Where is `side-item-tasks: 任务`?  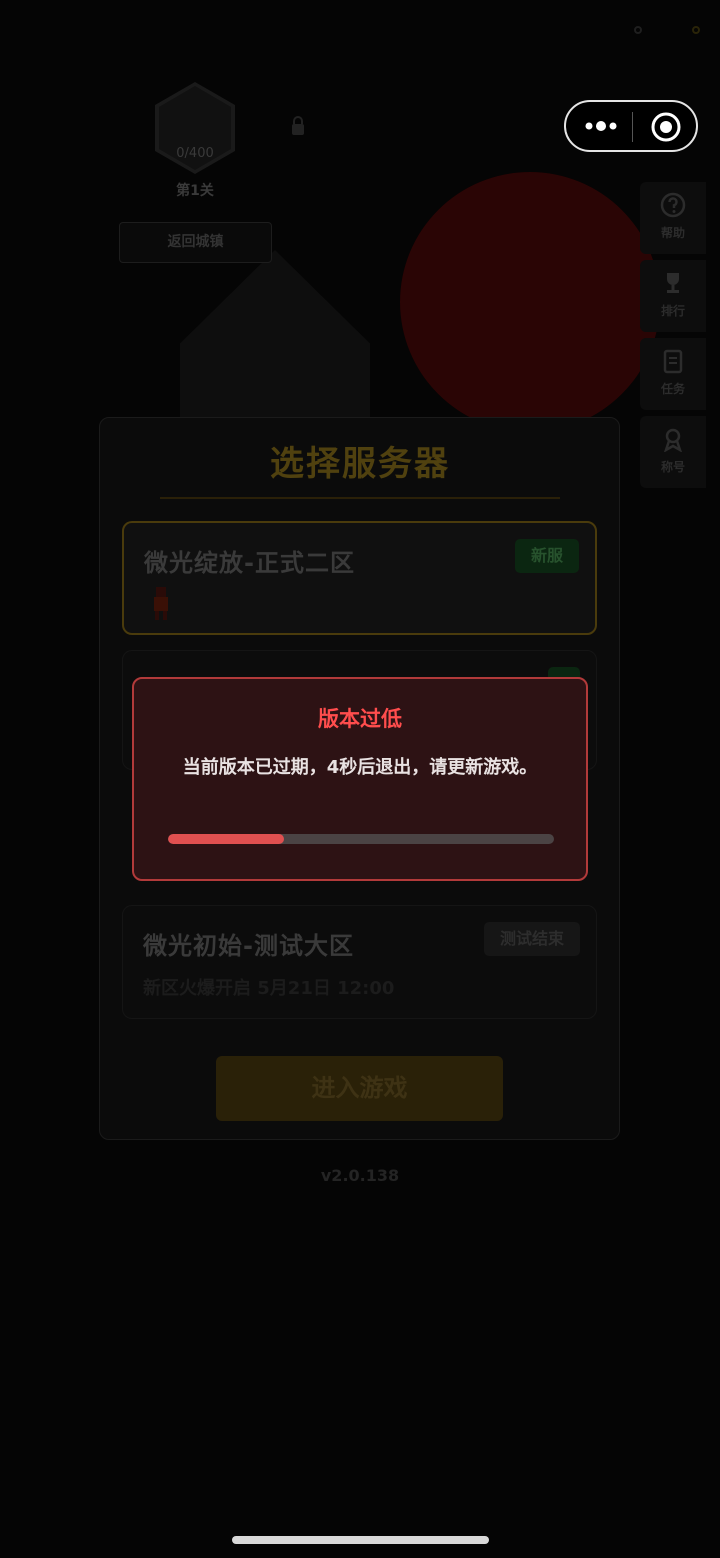
side-item-tasks: 任务 is located at coordinates (673, 374).